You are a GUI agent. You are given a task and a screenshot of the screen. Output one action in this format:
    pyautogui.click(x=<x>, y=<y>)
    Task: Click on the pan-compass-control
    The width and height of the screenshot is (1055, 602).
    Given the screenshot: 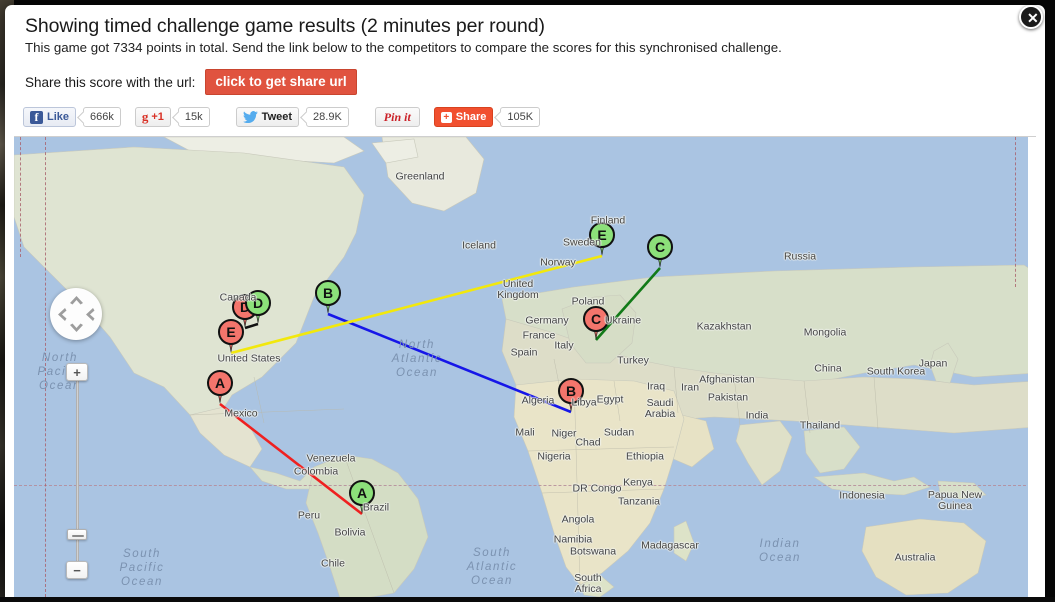 What is the action you would take?
    pyautogui.click(x=76, y=314)
    